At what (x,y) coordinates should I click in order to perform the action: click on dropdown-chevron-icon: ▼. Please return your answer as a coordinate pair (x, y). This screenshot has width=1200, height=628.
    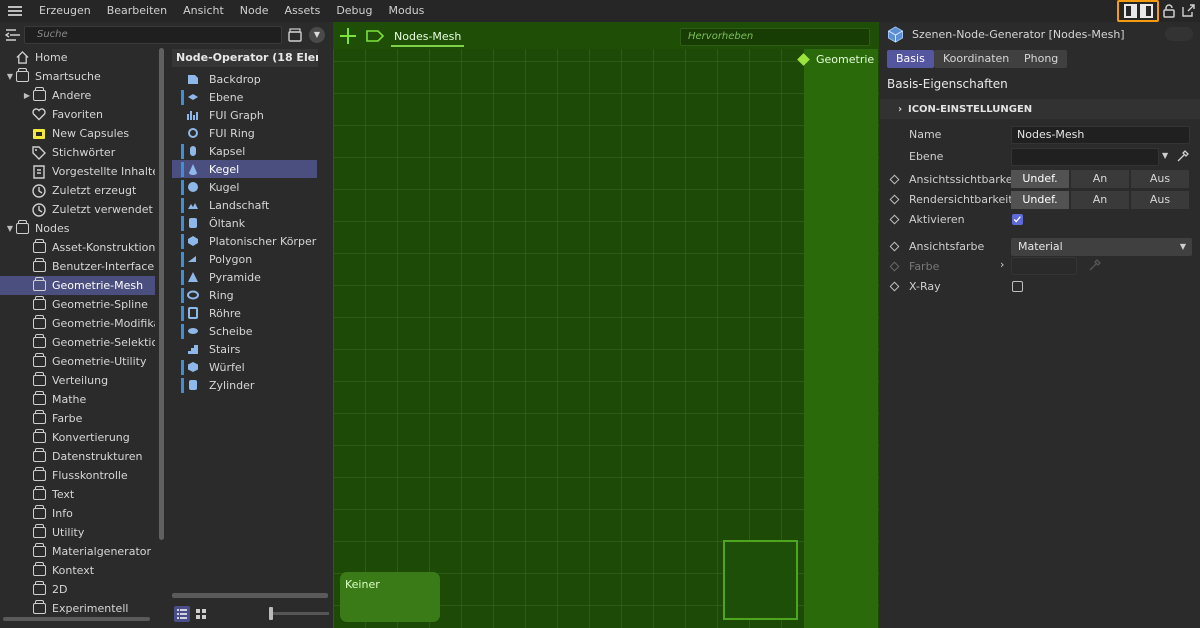
    Looking at the image, I should click on (317, 35).